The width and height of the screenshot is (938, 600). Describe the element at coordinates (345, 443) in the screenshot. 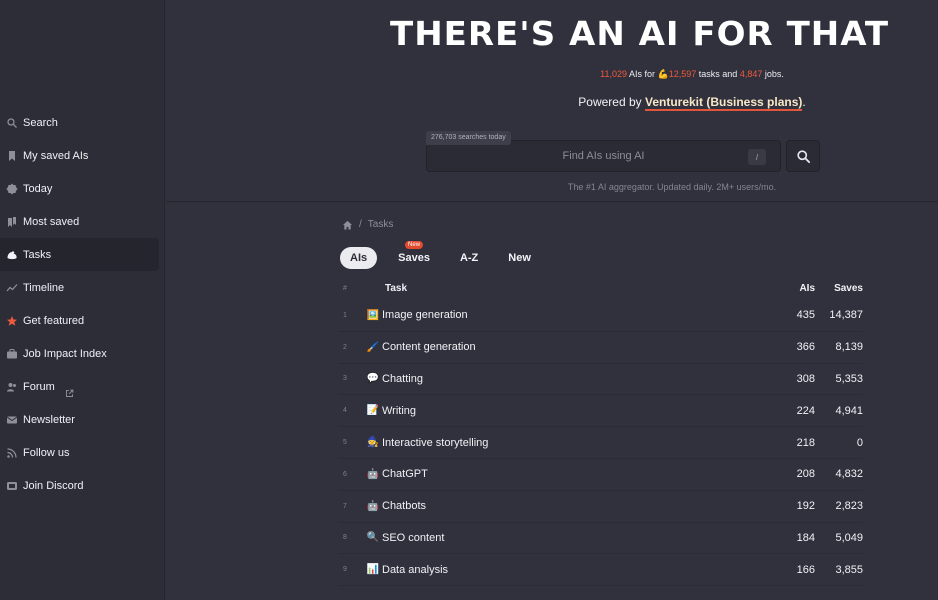

I see `row-index: 5` at that location.